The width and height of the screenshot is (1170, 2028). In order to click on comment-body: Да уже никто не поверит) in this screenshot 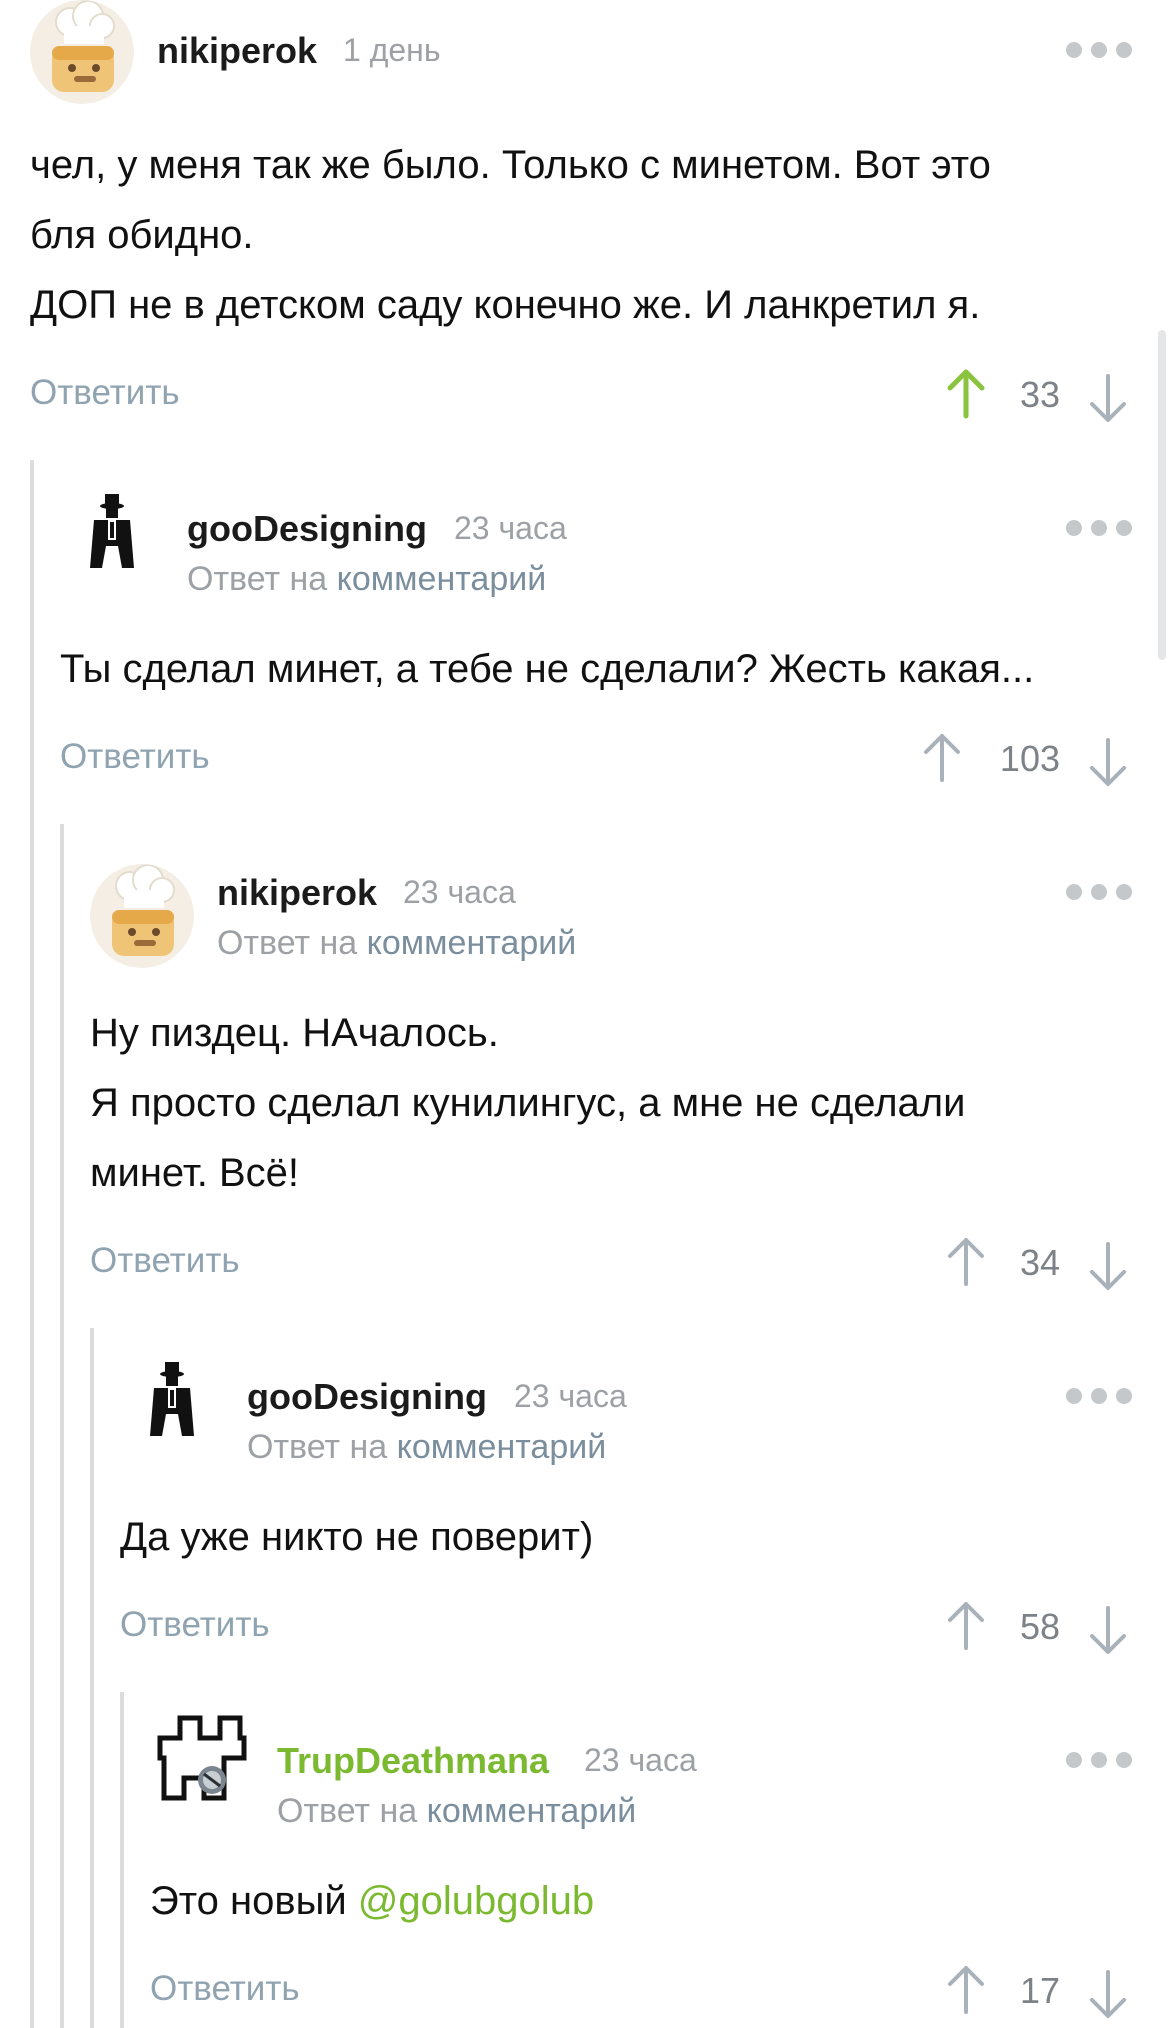, I will do `click(356, 1537)`.